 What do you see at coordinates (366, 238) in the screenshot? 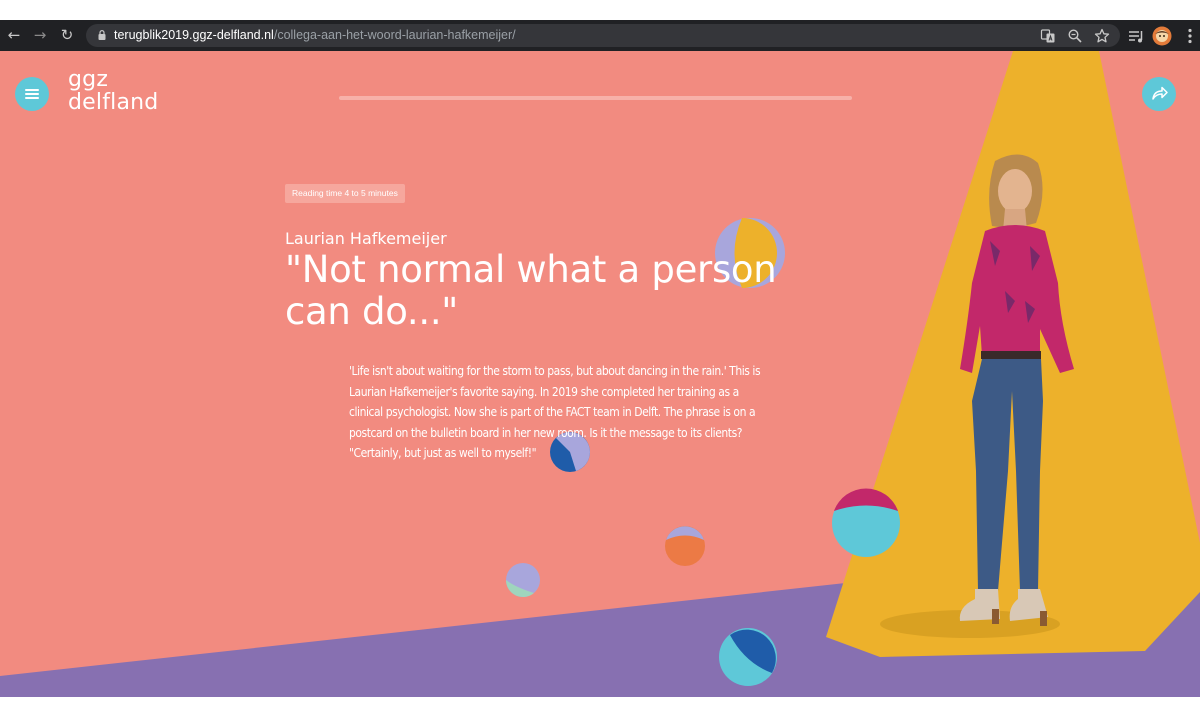
I see `author-name: Laurian Hafkemeijer` at bounding box center [366, 238].